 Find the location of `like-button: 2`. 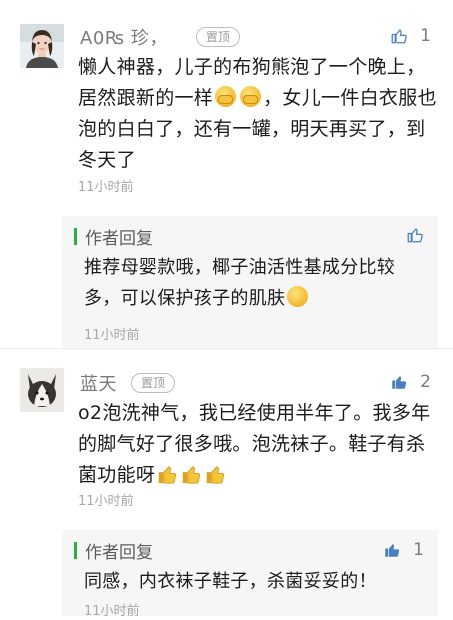

like-button: 2 is located at coordinates (410, 382).